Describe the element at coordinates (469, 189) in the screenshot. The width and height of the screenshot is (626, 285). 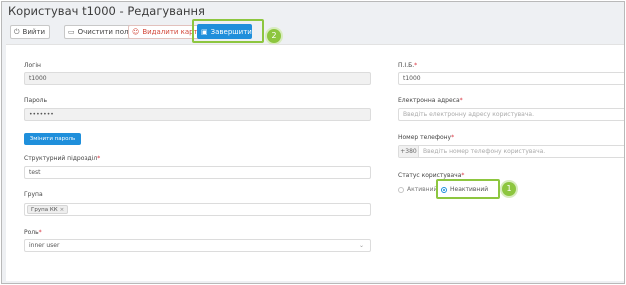
I see `status-inactive-label: Неактивний` at that location.